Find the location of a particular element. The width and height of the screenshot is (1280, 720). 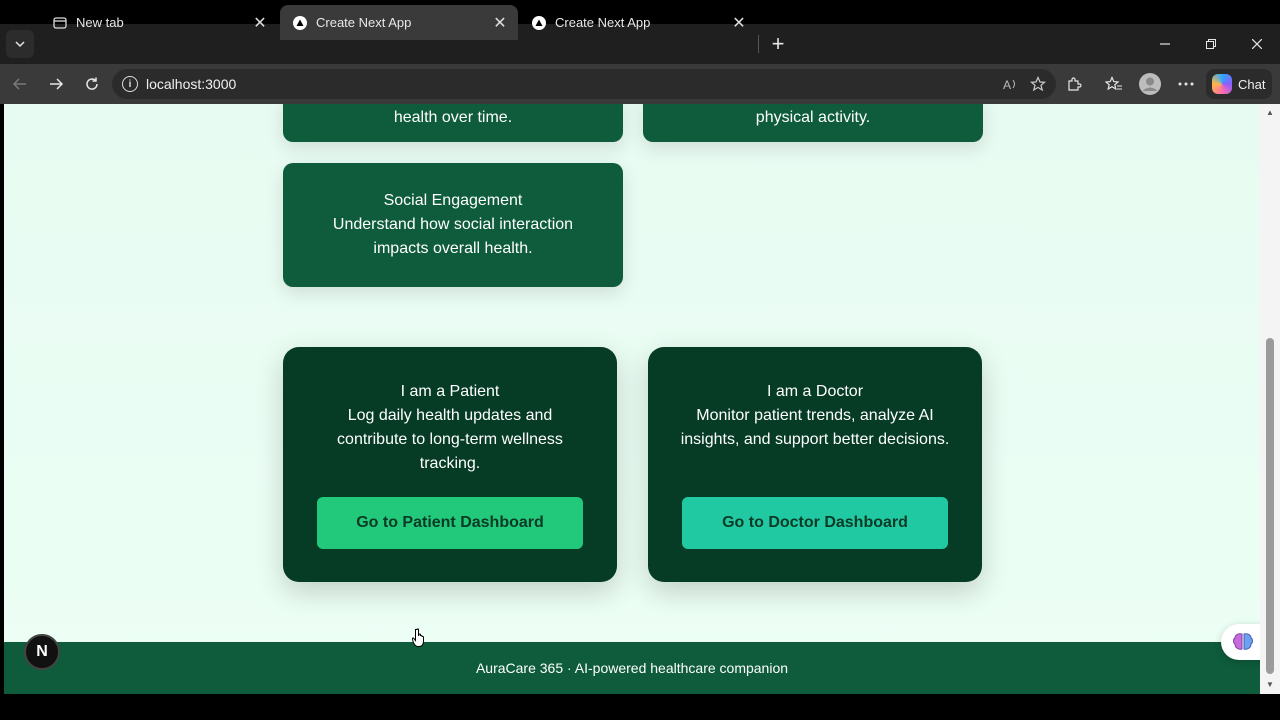

minimize-icon is located at coordinates (1165, 44).